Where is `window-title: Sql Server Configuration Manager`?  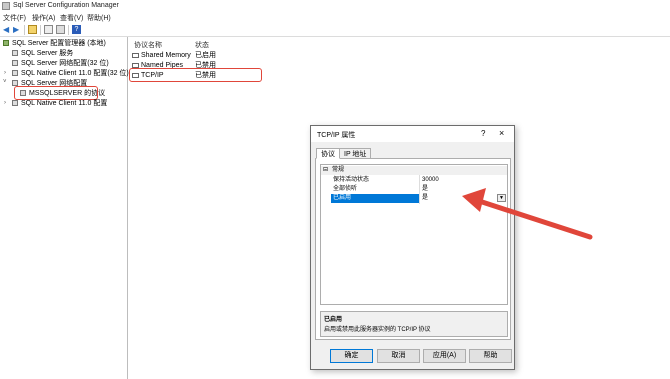
window-title: Sql Server Configuration Manager is located at coordinates (66, 5).